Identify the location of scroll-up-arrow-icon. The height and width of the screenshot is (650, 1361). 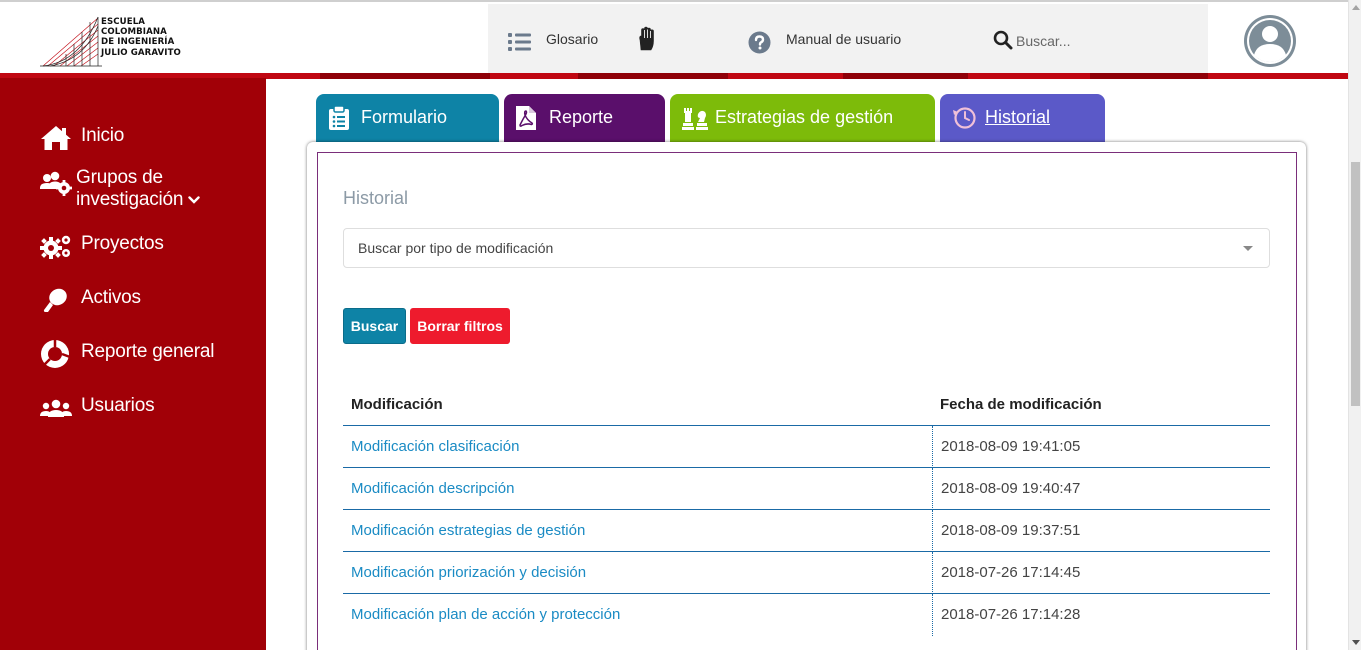
(1356, 7).